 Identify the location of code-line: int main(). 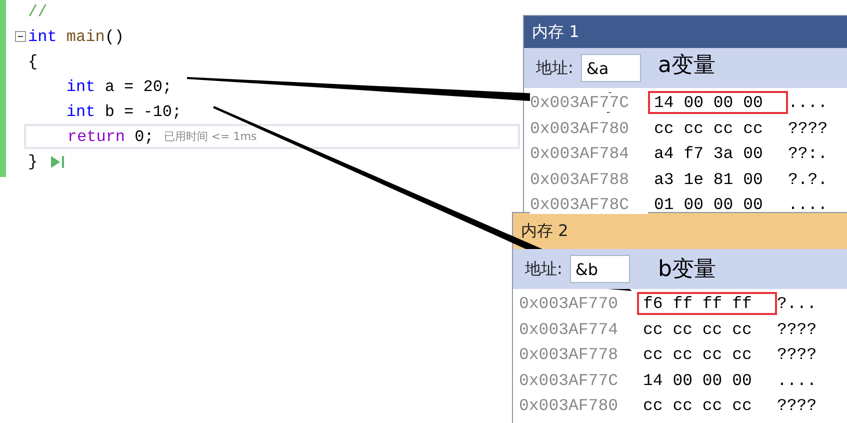
(76, 37).